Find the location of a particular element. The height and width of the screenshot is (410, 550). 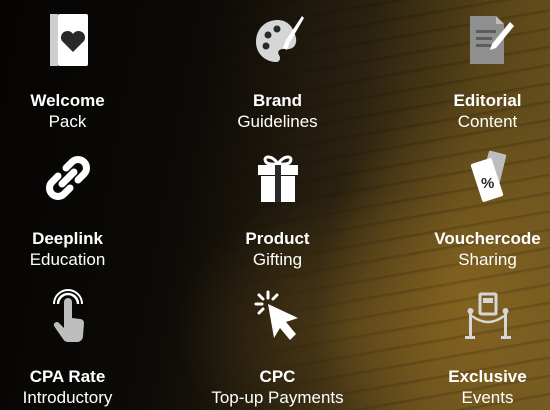

benefit-welcome-pack: Welcome Pack is located at coordinates (79, 72).